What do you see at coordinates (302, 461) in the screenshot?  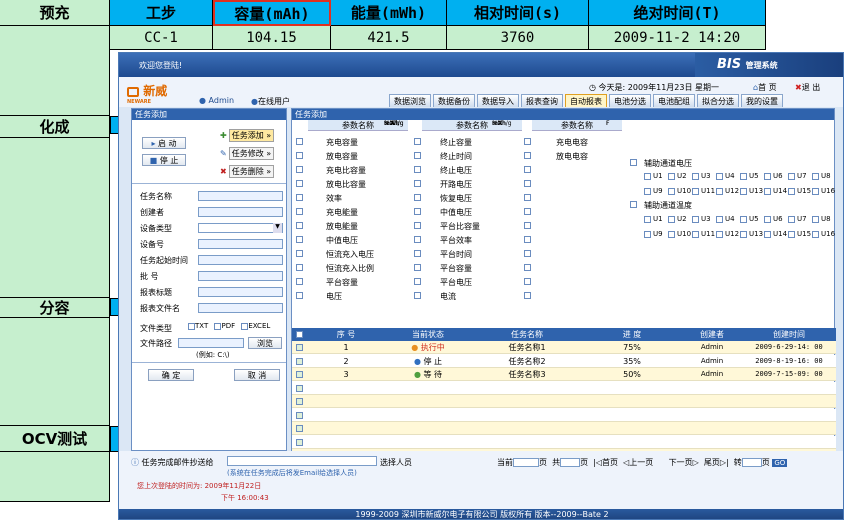 I see `mail-cc-input` at bounding box center [302, 461].